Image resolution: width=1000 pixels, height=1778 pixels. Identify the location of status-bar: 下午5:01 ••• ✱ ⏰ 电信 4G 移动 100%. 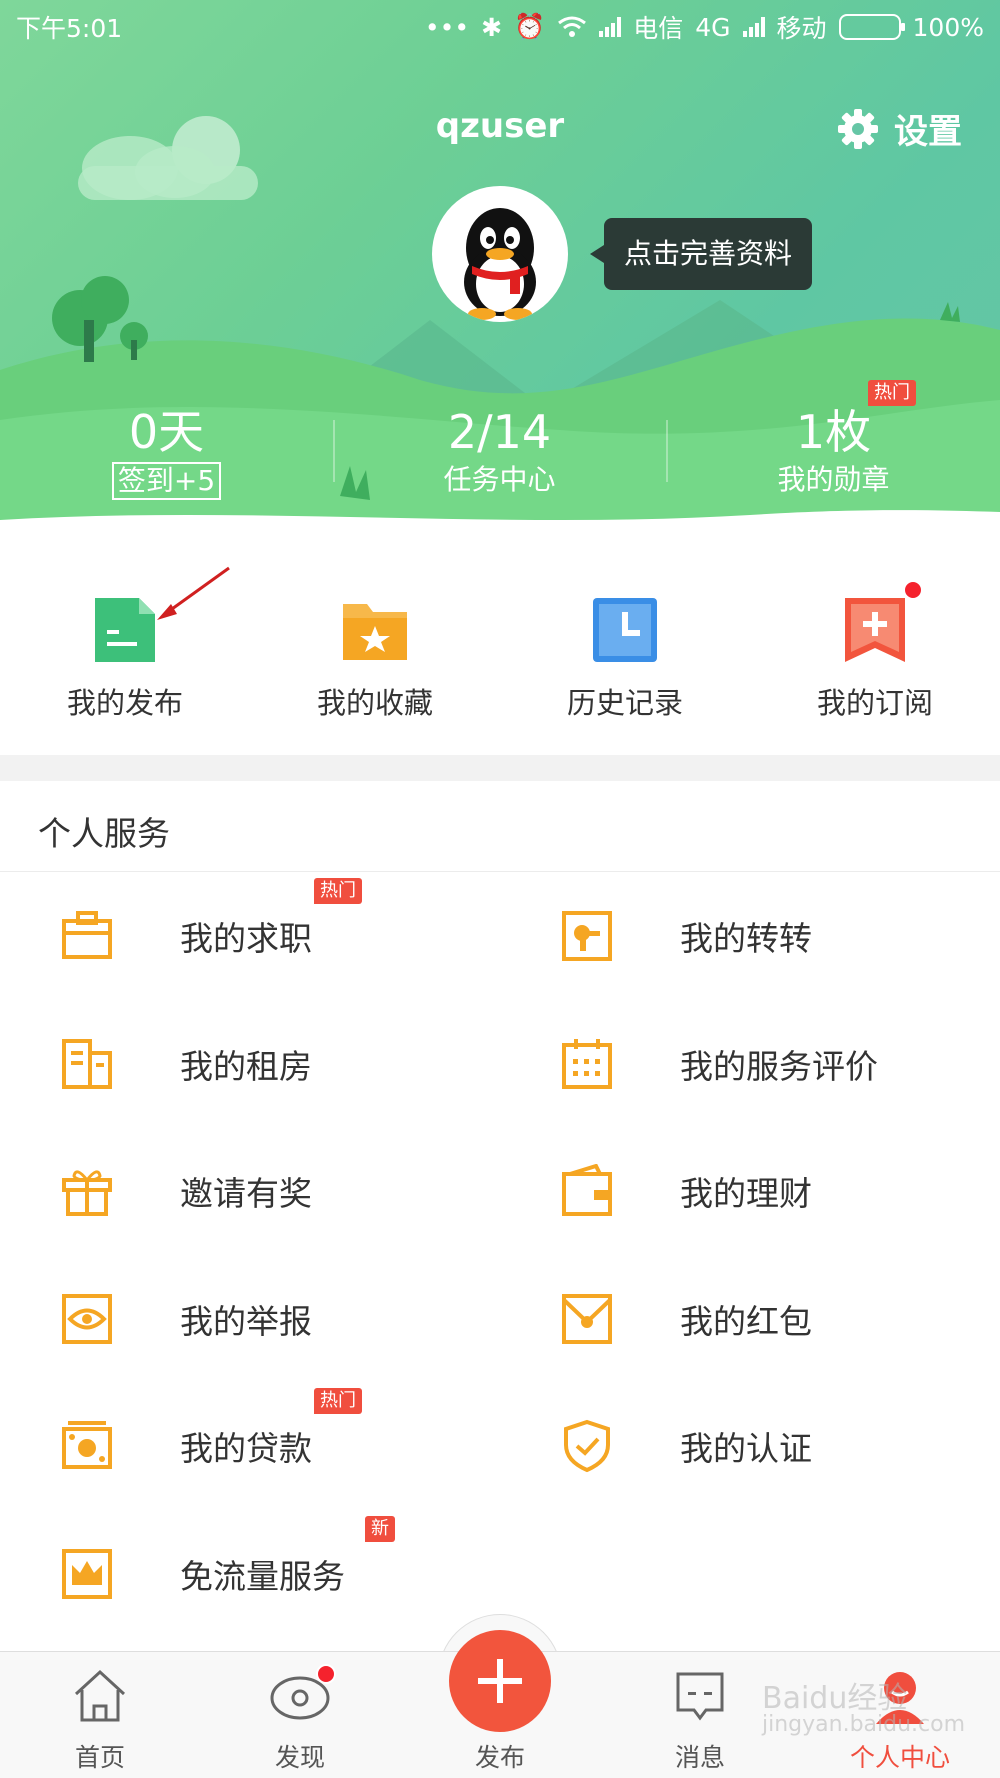
(500, 27).